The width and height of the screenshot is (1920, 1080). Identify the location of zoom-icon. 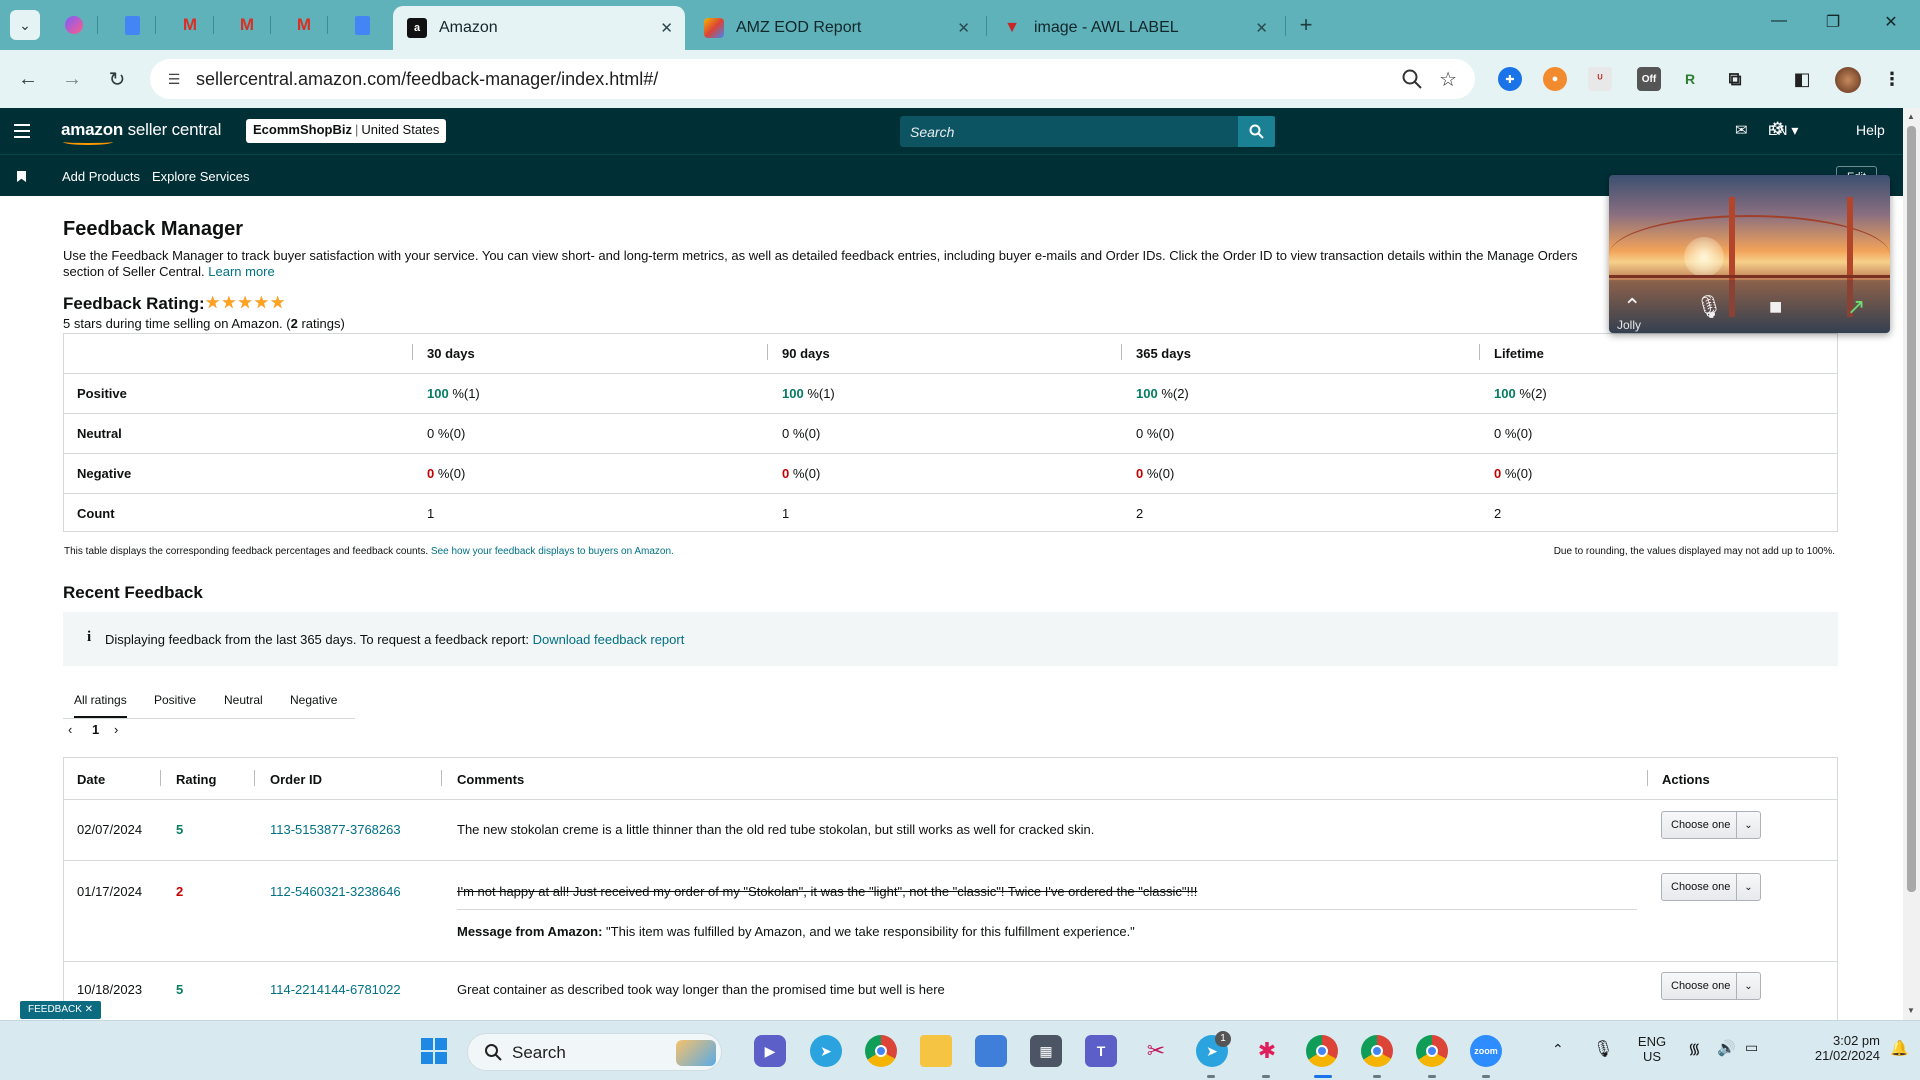
(1412, 79).